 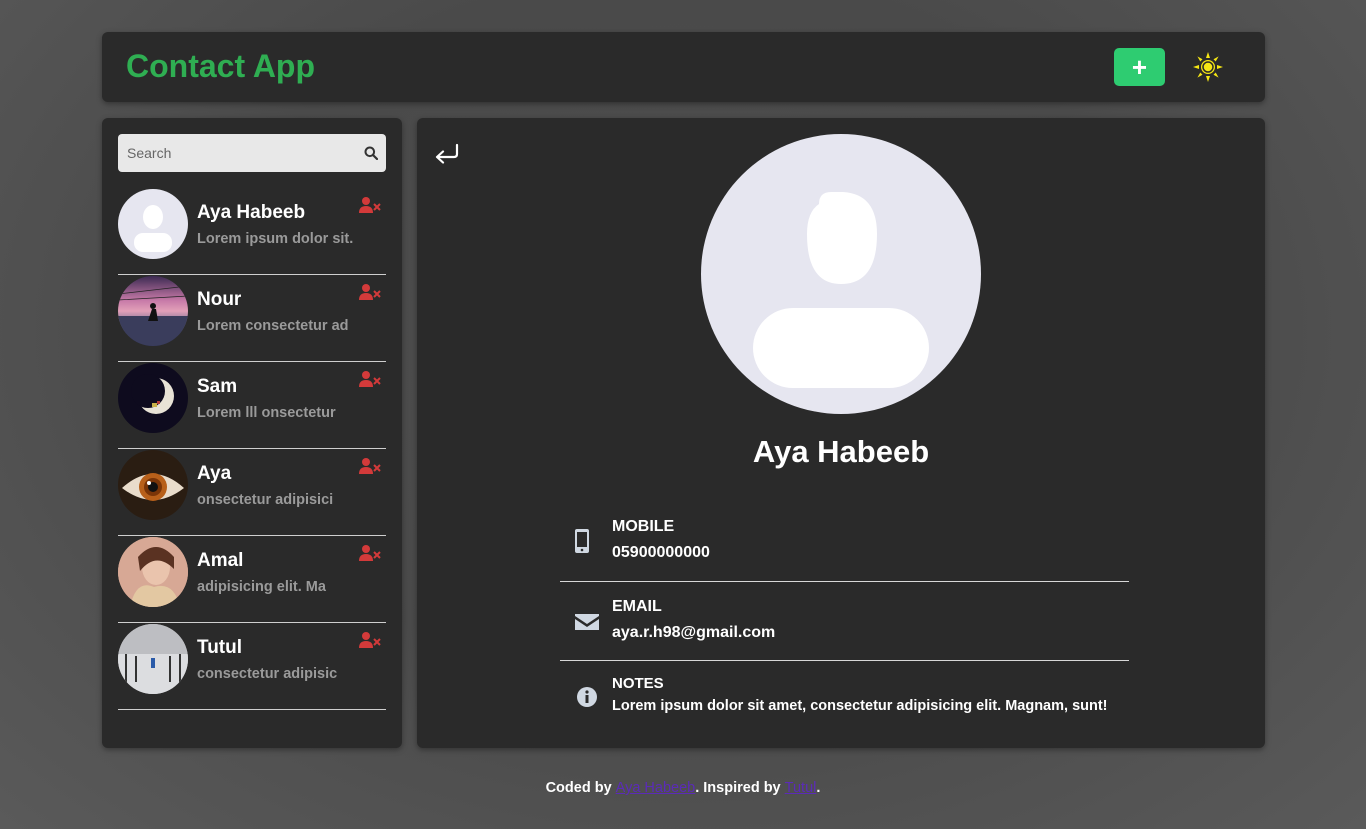 I want to click on contact-name: Nour, so click(x=219, y=299).